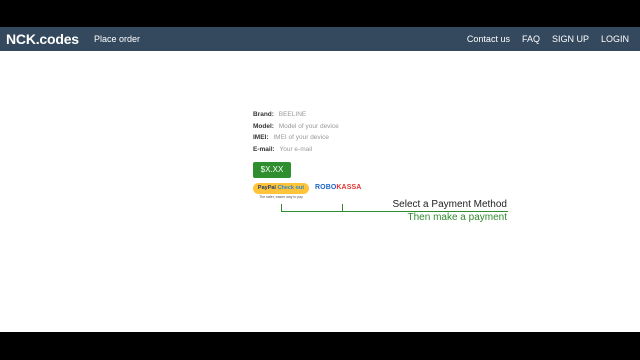 The width and height of the screenshot is (640, 360). Describe the element at coordinates (326, 187) in the screenshot. I see `robokassa-logo-part1: ROBO` at that location.